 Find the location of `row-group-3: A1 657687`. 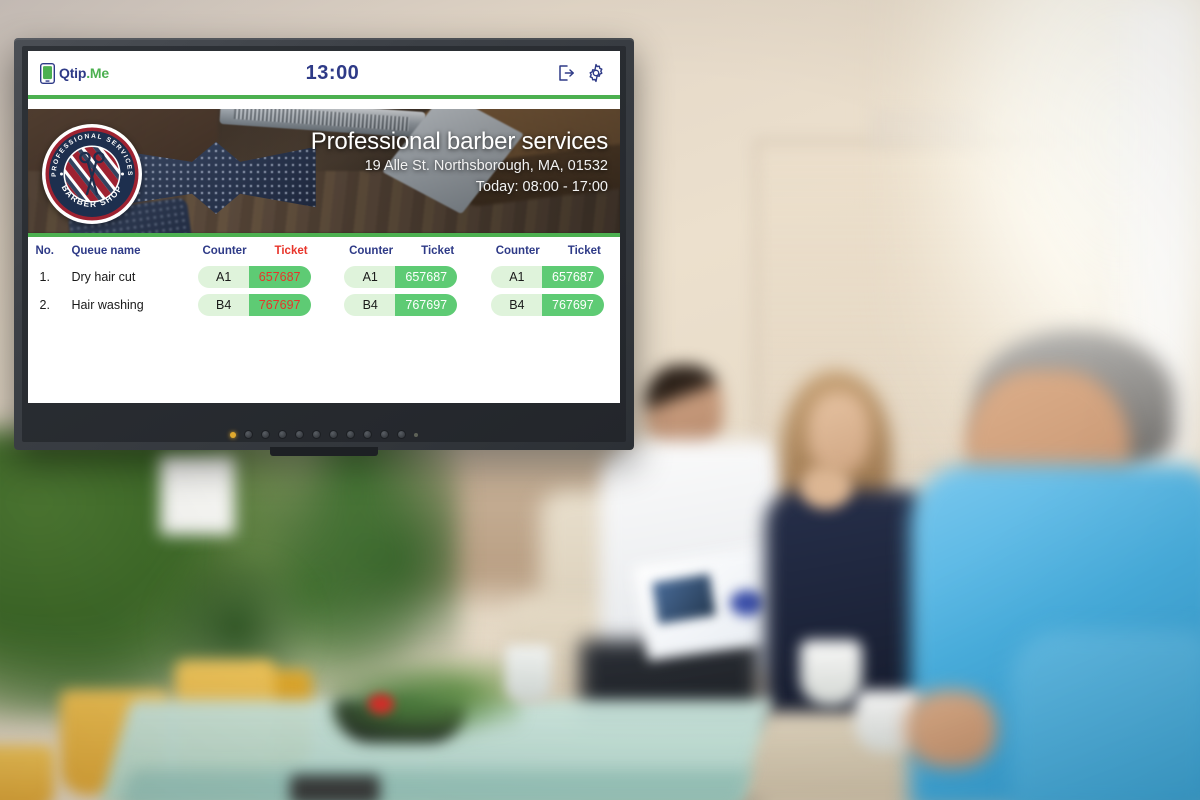

row-group-3: A1 657687 is located at coordinates (553, 277).